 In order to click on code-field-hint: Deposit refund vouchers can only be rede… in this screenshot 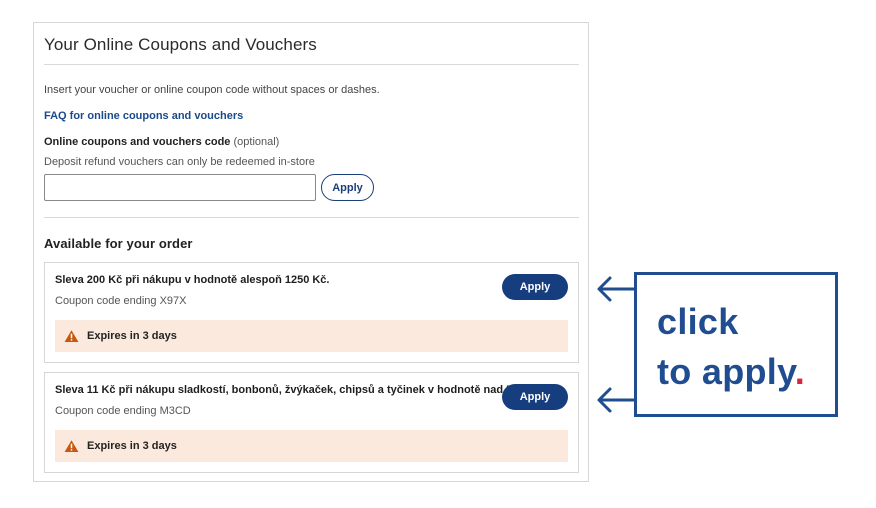, I will do `click(179, 162)`.